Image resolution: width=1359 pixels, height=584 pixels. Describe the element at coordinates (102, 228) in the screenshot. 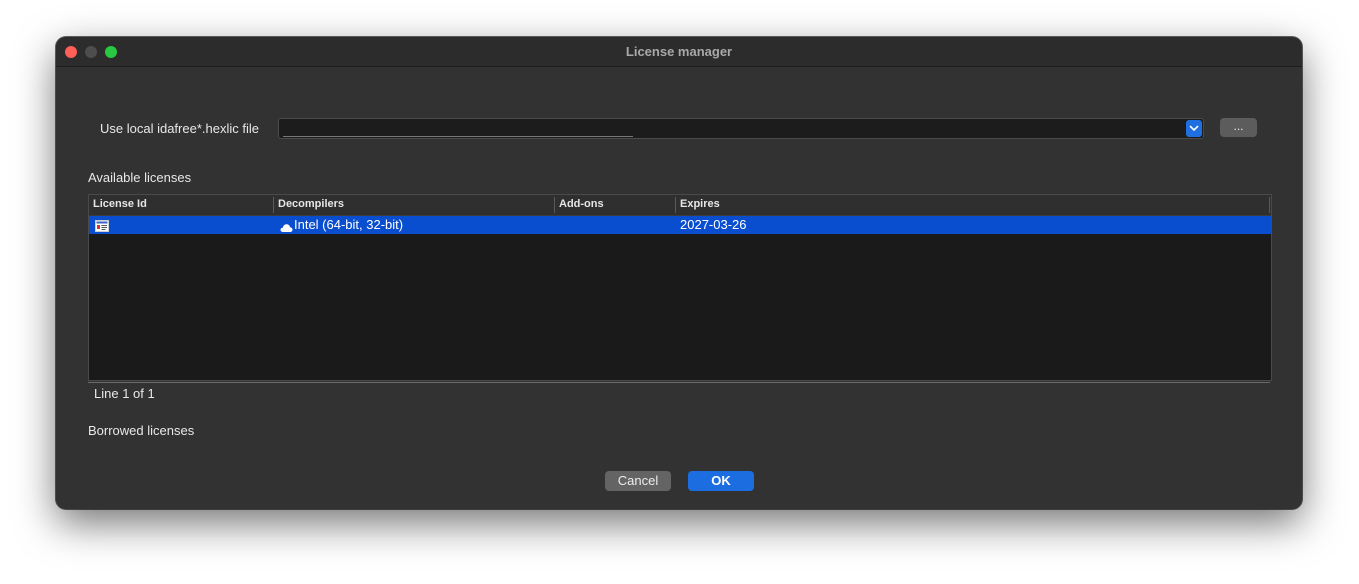

I see `license-card-icon` at that location.